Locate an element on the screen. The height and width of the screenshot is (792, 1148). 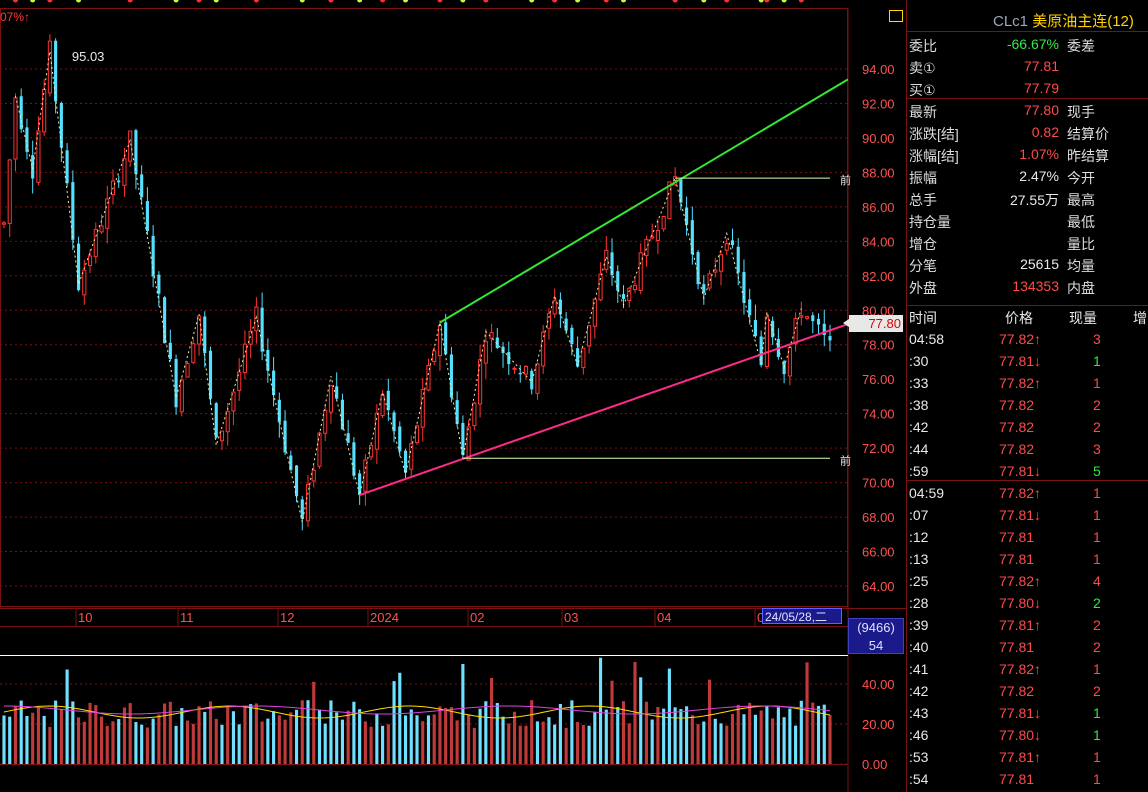
y-tick-label: 92.00 is located at coordinates (878, 103).